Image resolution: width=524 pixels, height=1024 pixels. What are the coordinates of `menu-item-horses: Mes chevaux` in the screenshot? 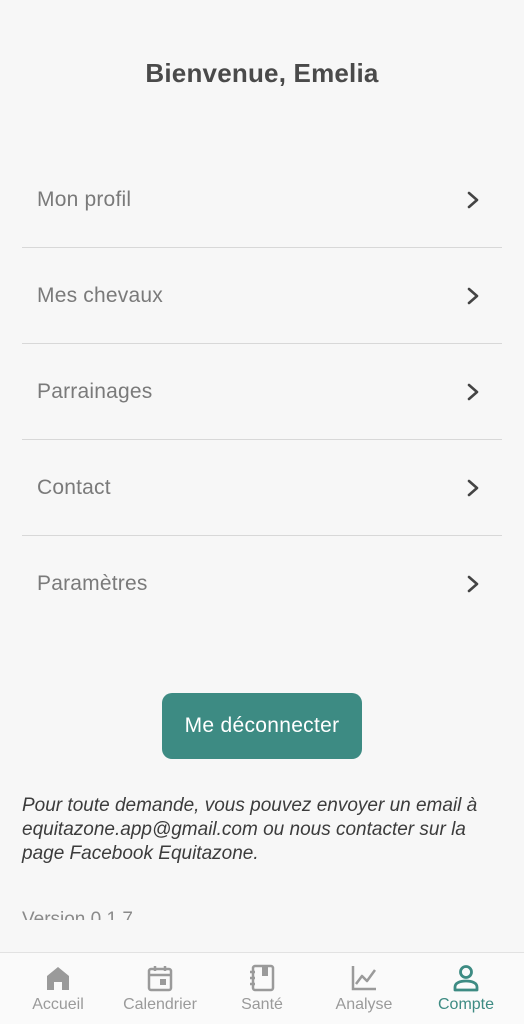 It's located at (262, 296).